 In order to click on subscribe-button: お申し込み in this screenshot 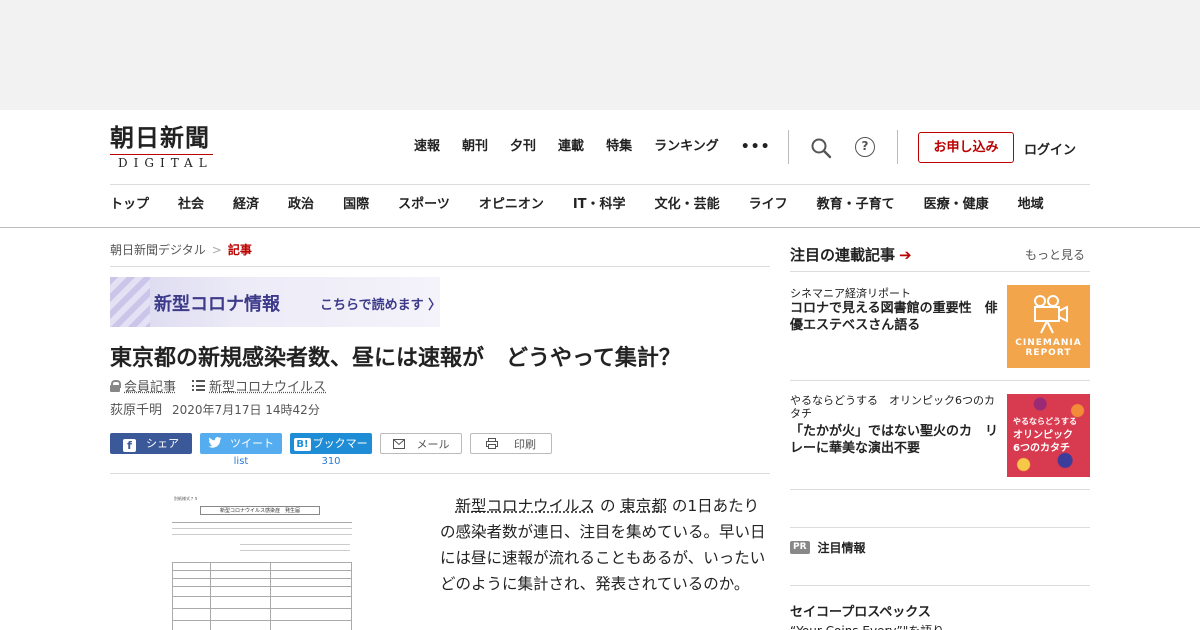, I will do `click(966, 147)`.